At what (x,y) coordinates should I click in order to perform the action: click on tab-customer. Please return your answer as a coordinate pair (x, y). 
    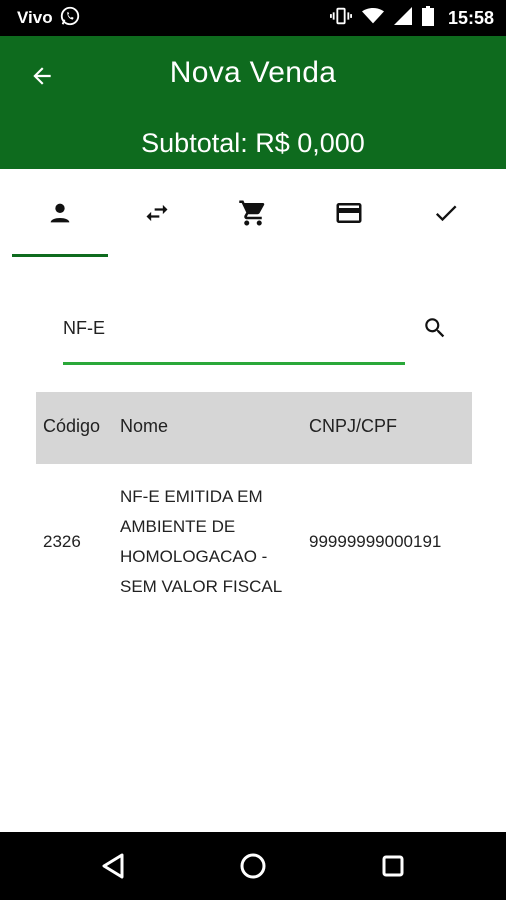
    Looking at the image, I should click on (60, 213).